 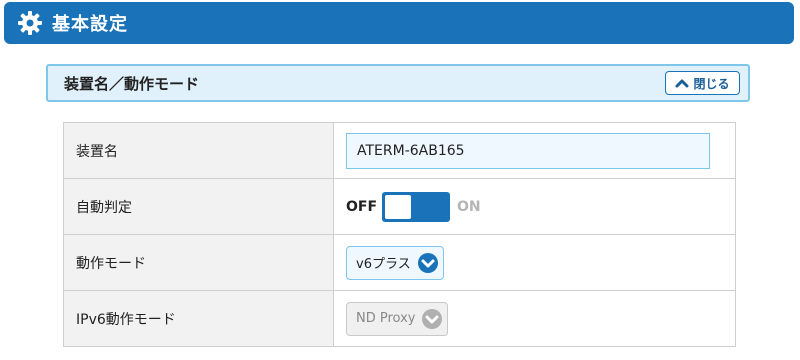 I want to click on auto-detect-cell: OFF ON, so click(x=534, y=206).